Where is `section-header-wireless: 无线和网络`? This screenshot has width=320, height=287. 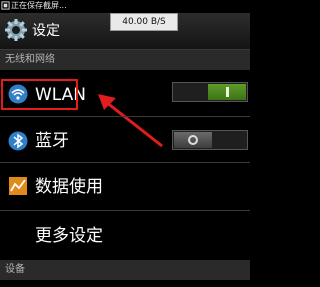 section-header-wireless: 无线和网络 is located at coordinates (125, 60).